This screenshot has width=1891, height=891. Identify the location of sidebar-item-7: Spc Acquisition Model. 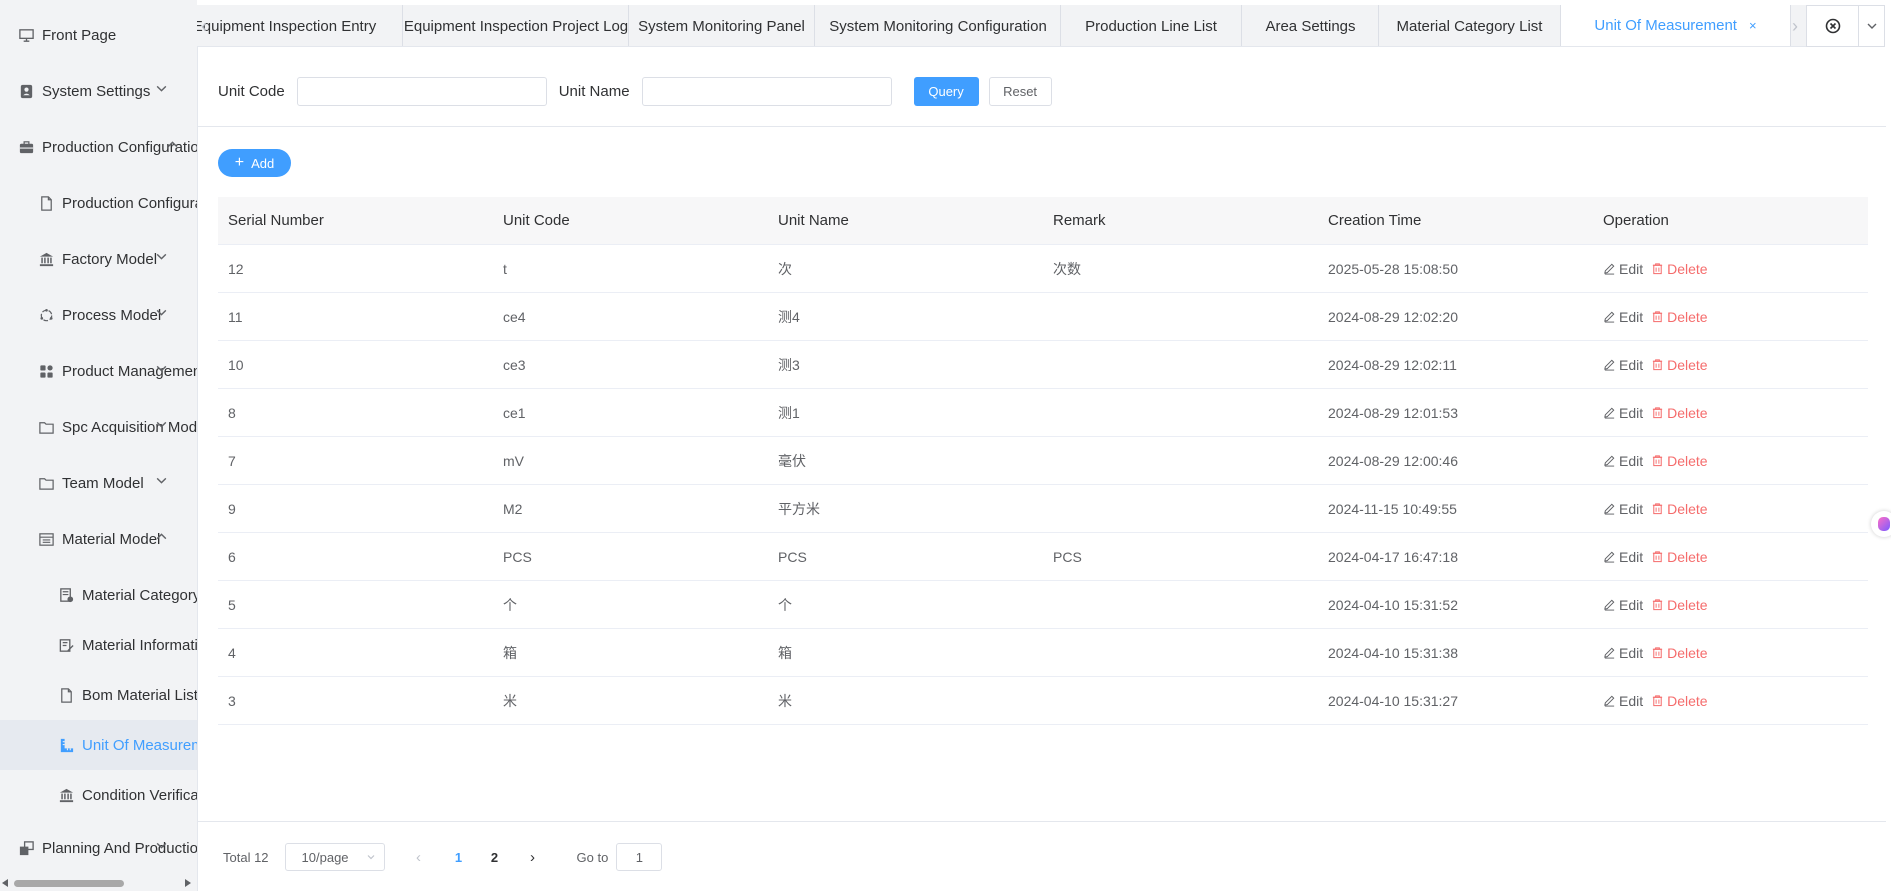
(98, 427).